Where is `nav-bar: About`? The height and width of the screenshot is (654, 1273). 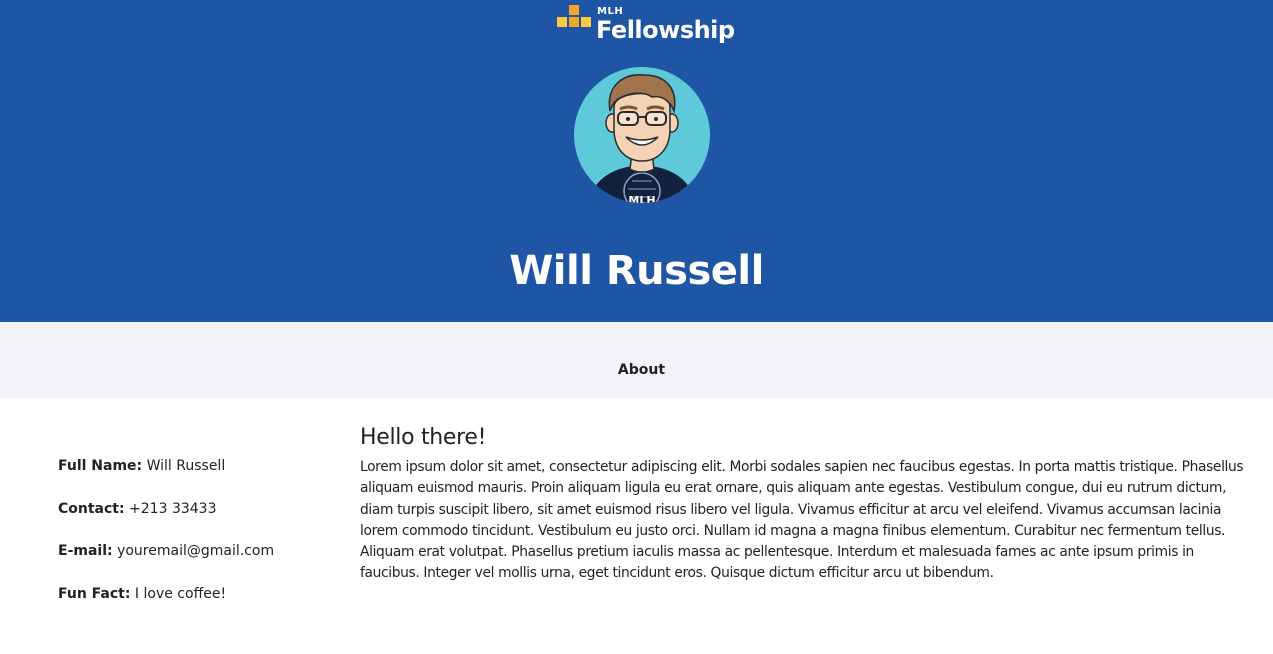
nav-bar: About is located at coordinates (636, 360).